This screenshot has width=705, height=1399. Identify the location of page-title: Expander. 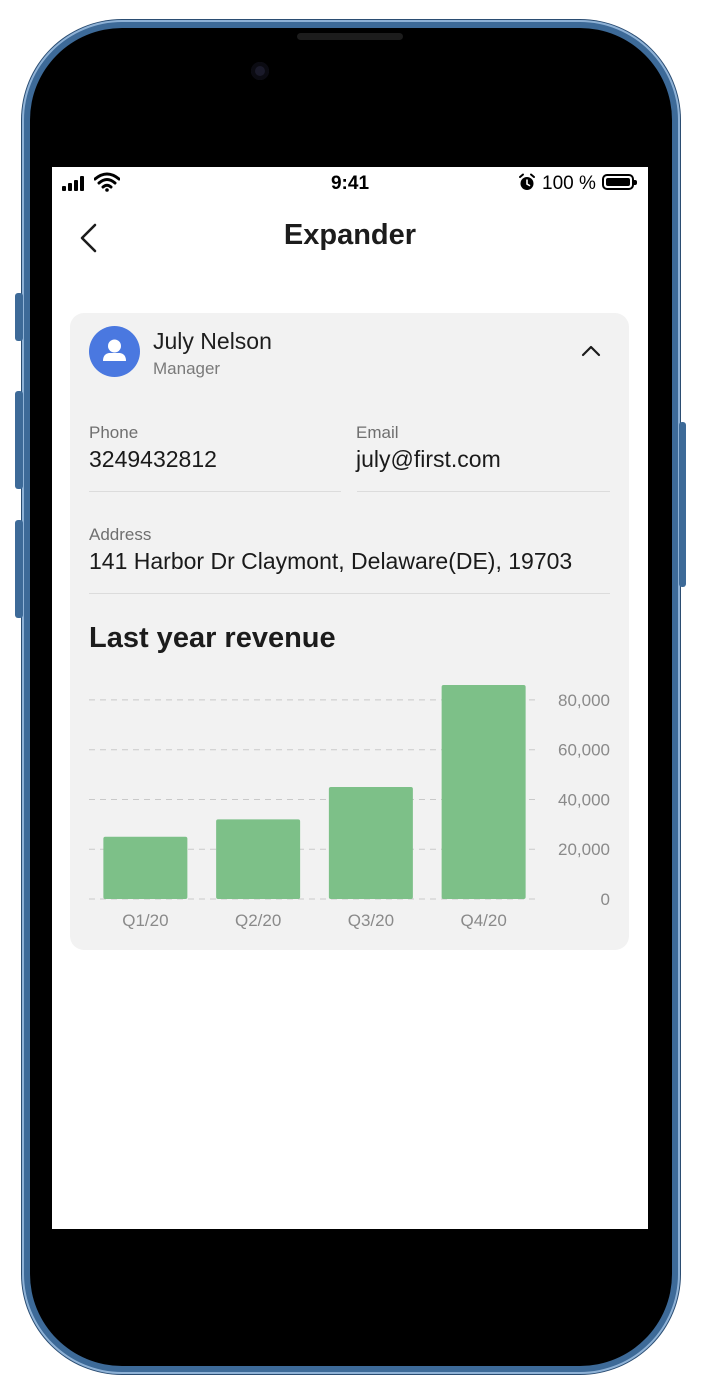
(350, 235).